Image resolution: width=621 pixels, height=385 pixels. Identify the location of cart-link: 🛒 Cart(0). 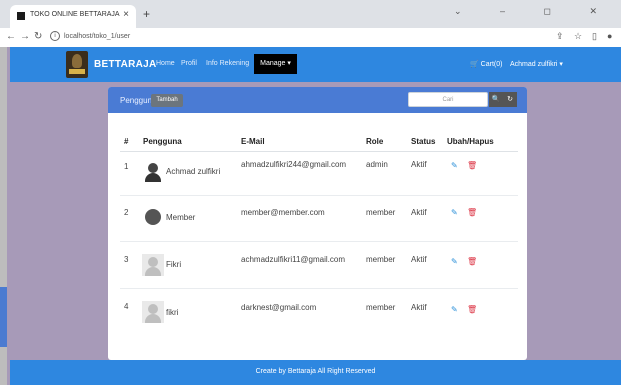
(486, 64).